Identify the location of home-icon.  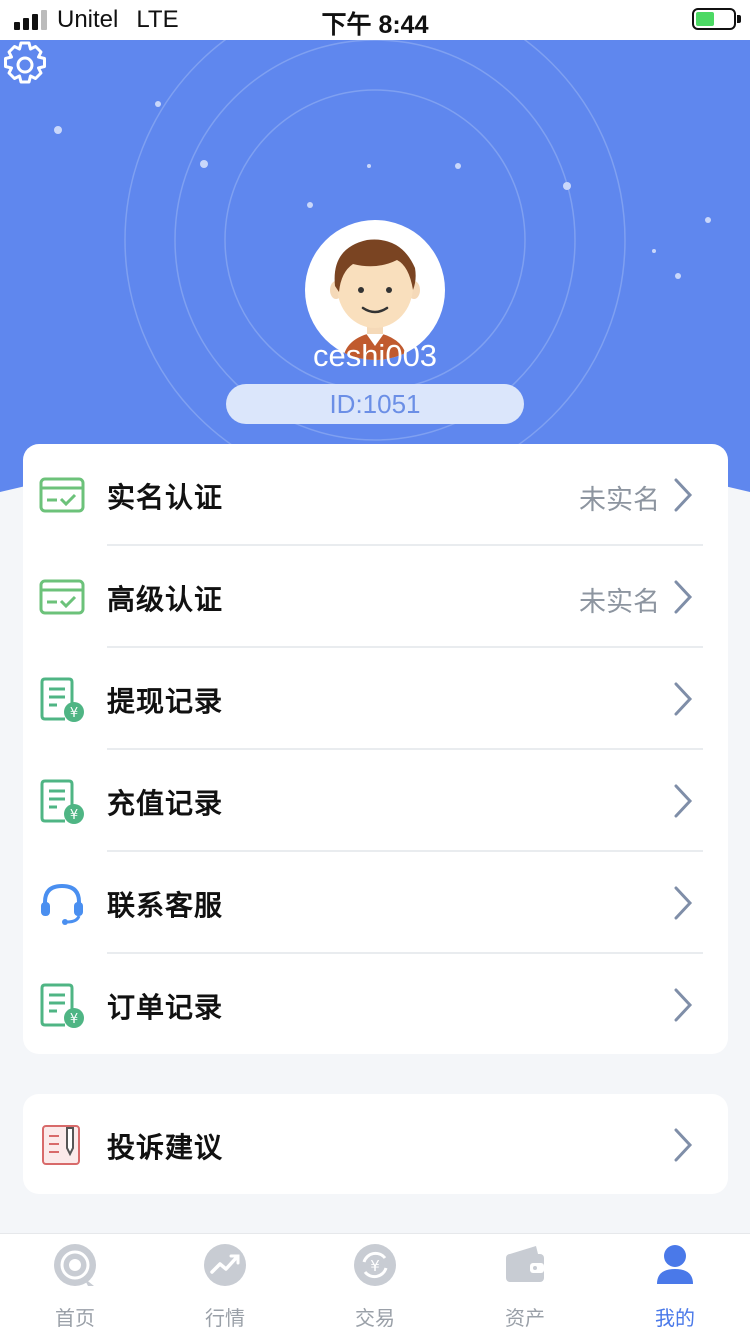
(75, 1265).